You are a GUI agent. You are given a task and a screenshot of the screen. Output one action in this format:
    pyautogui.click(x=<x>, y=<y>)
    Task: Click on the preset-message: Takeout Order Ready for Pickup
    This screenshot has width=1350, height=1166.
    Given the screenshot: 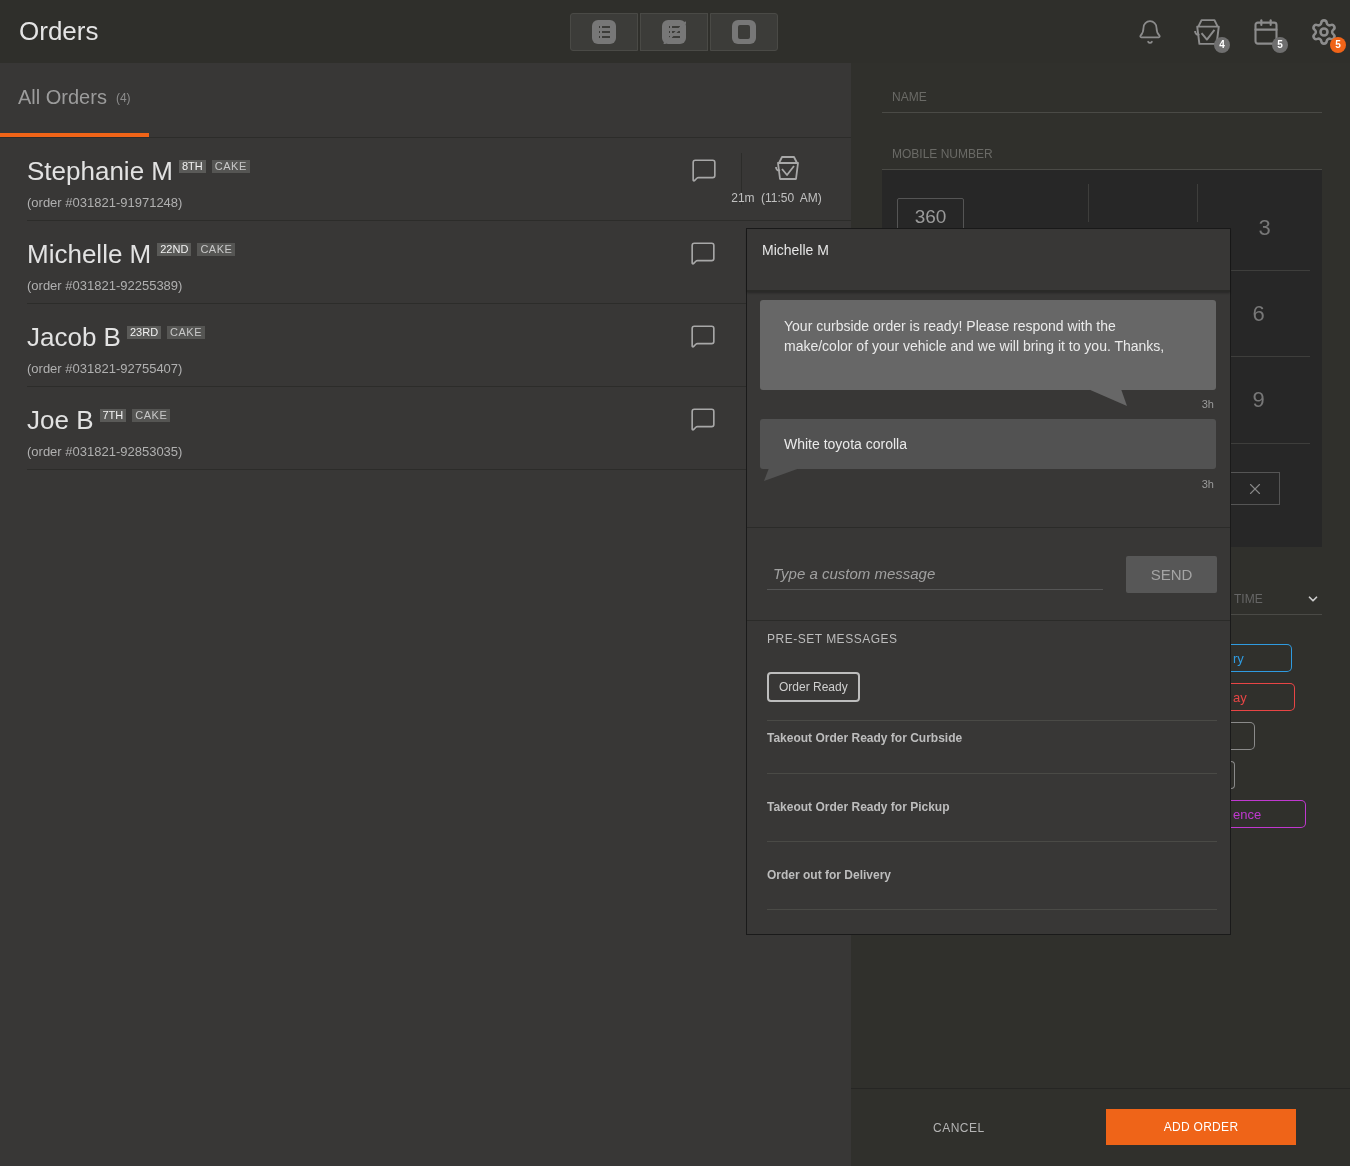 What is the action you would take?
    pyautogui.click(x=992, y=808)
    